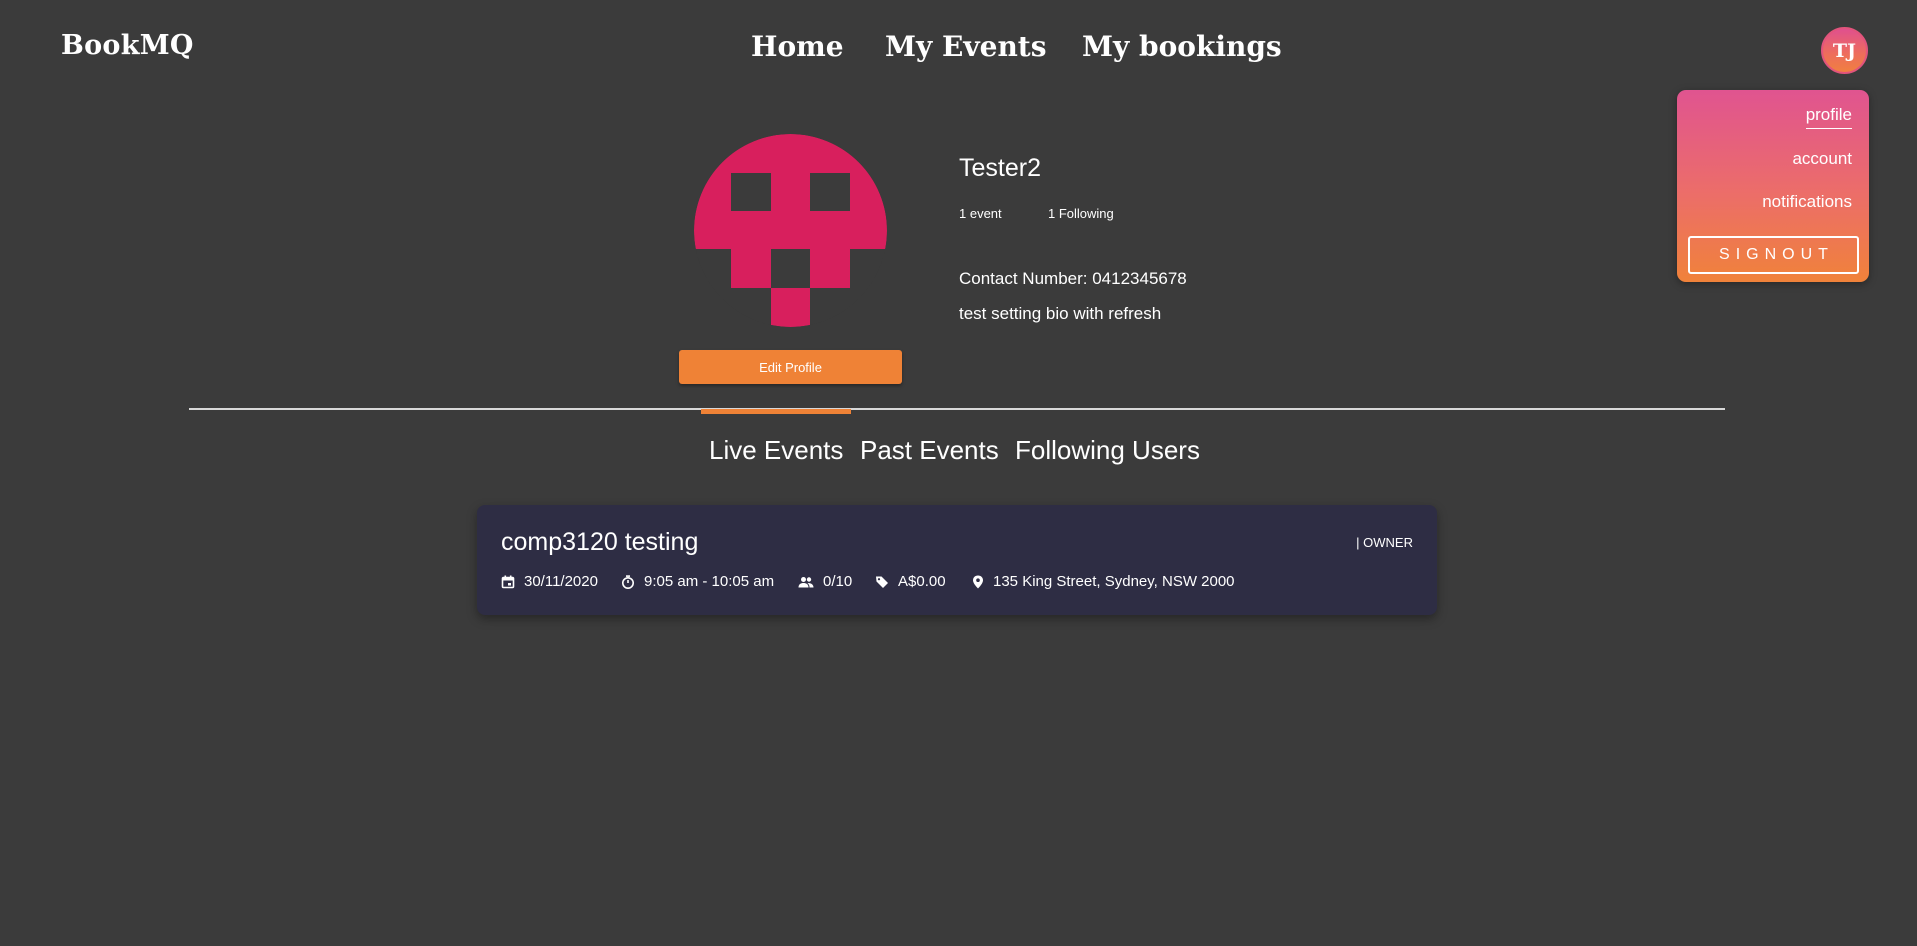  Describe the element at coordinates (776, 450) in the screenshot. I see `tab-live-events: Live Events` at that location.